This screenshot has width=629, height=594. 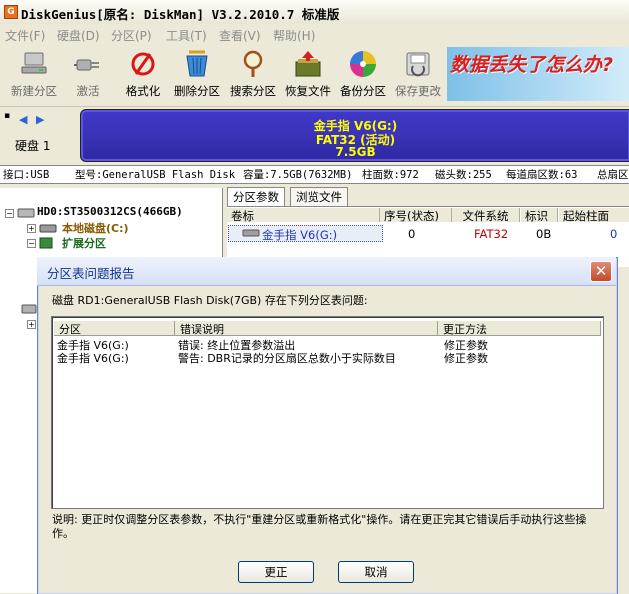 I want to click on format-button: 格式化, so click(x=143, y=74).